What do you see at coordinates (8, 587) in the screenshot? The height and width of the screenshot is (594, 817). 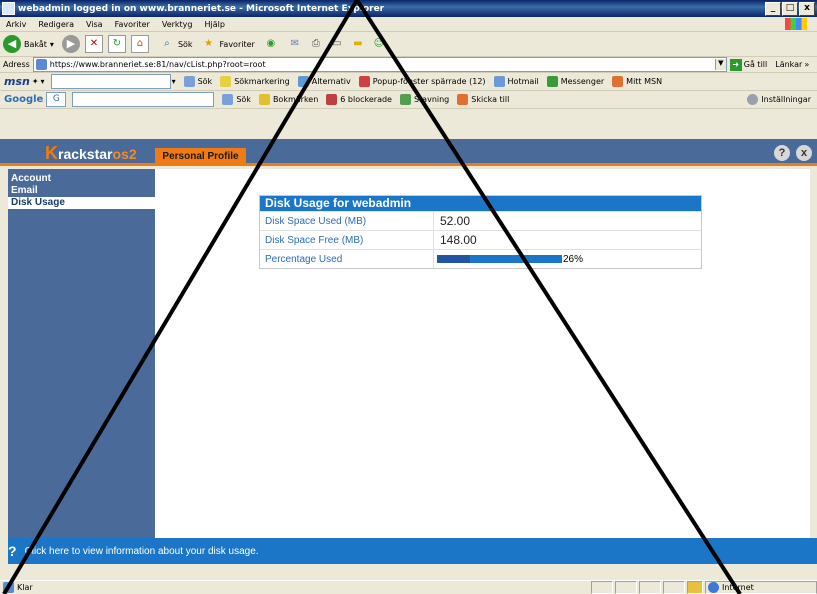 I see `page-status-icon` at bounding box center [8, 587].